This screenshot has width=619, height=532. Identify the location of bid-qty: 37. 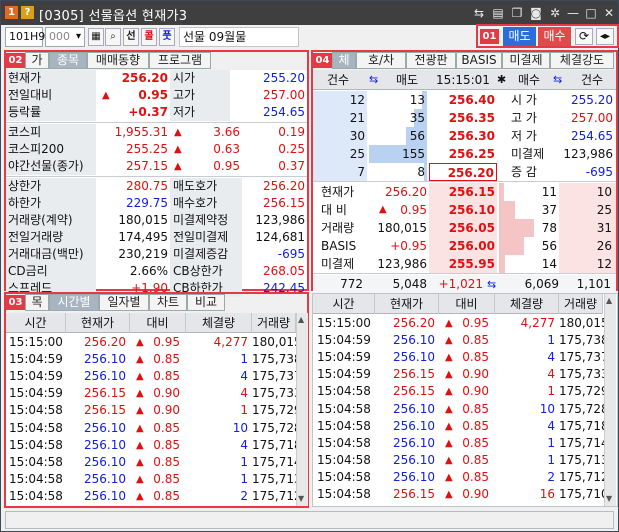
(529, 210).